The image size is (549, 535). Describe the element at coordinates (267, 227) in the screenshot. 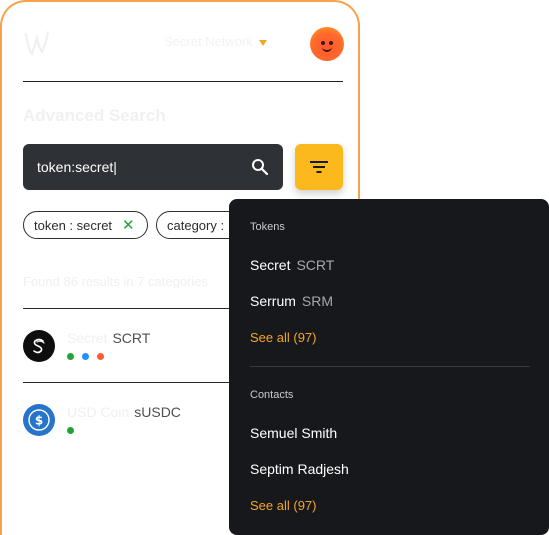

I see `section-label-tokens: Tokens` at that location.